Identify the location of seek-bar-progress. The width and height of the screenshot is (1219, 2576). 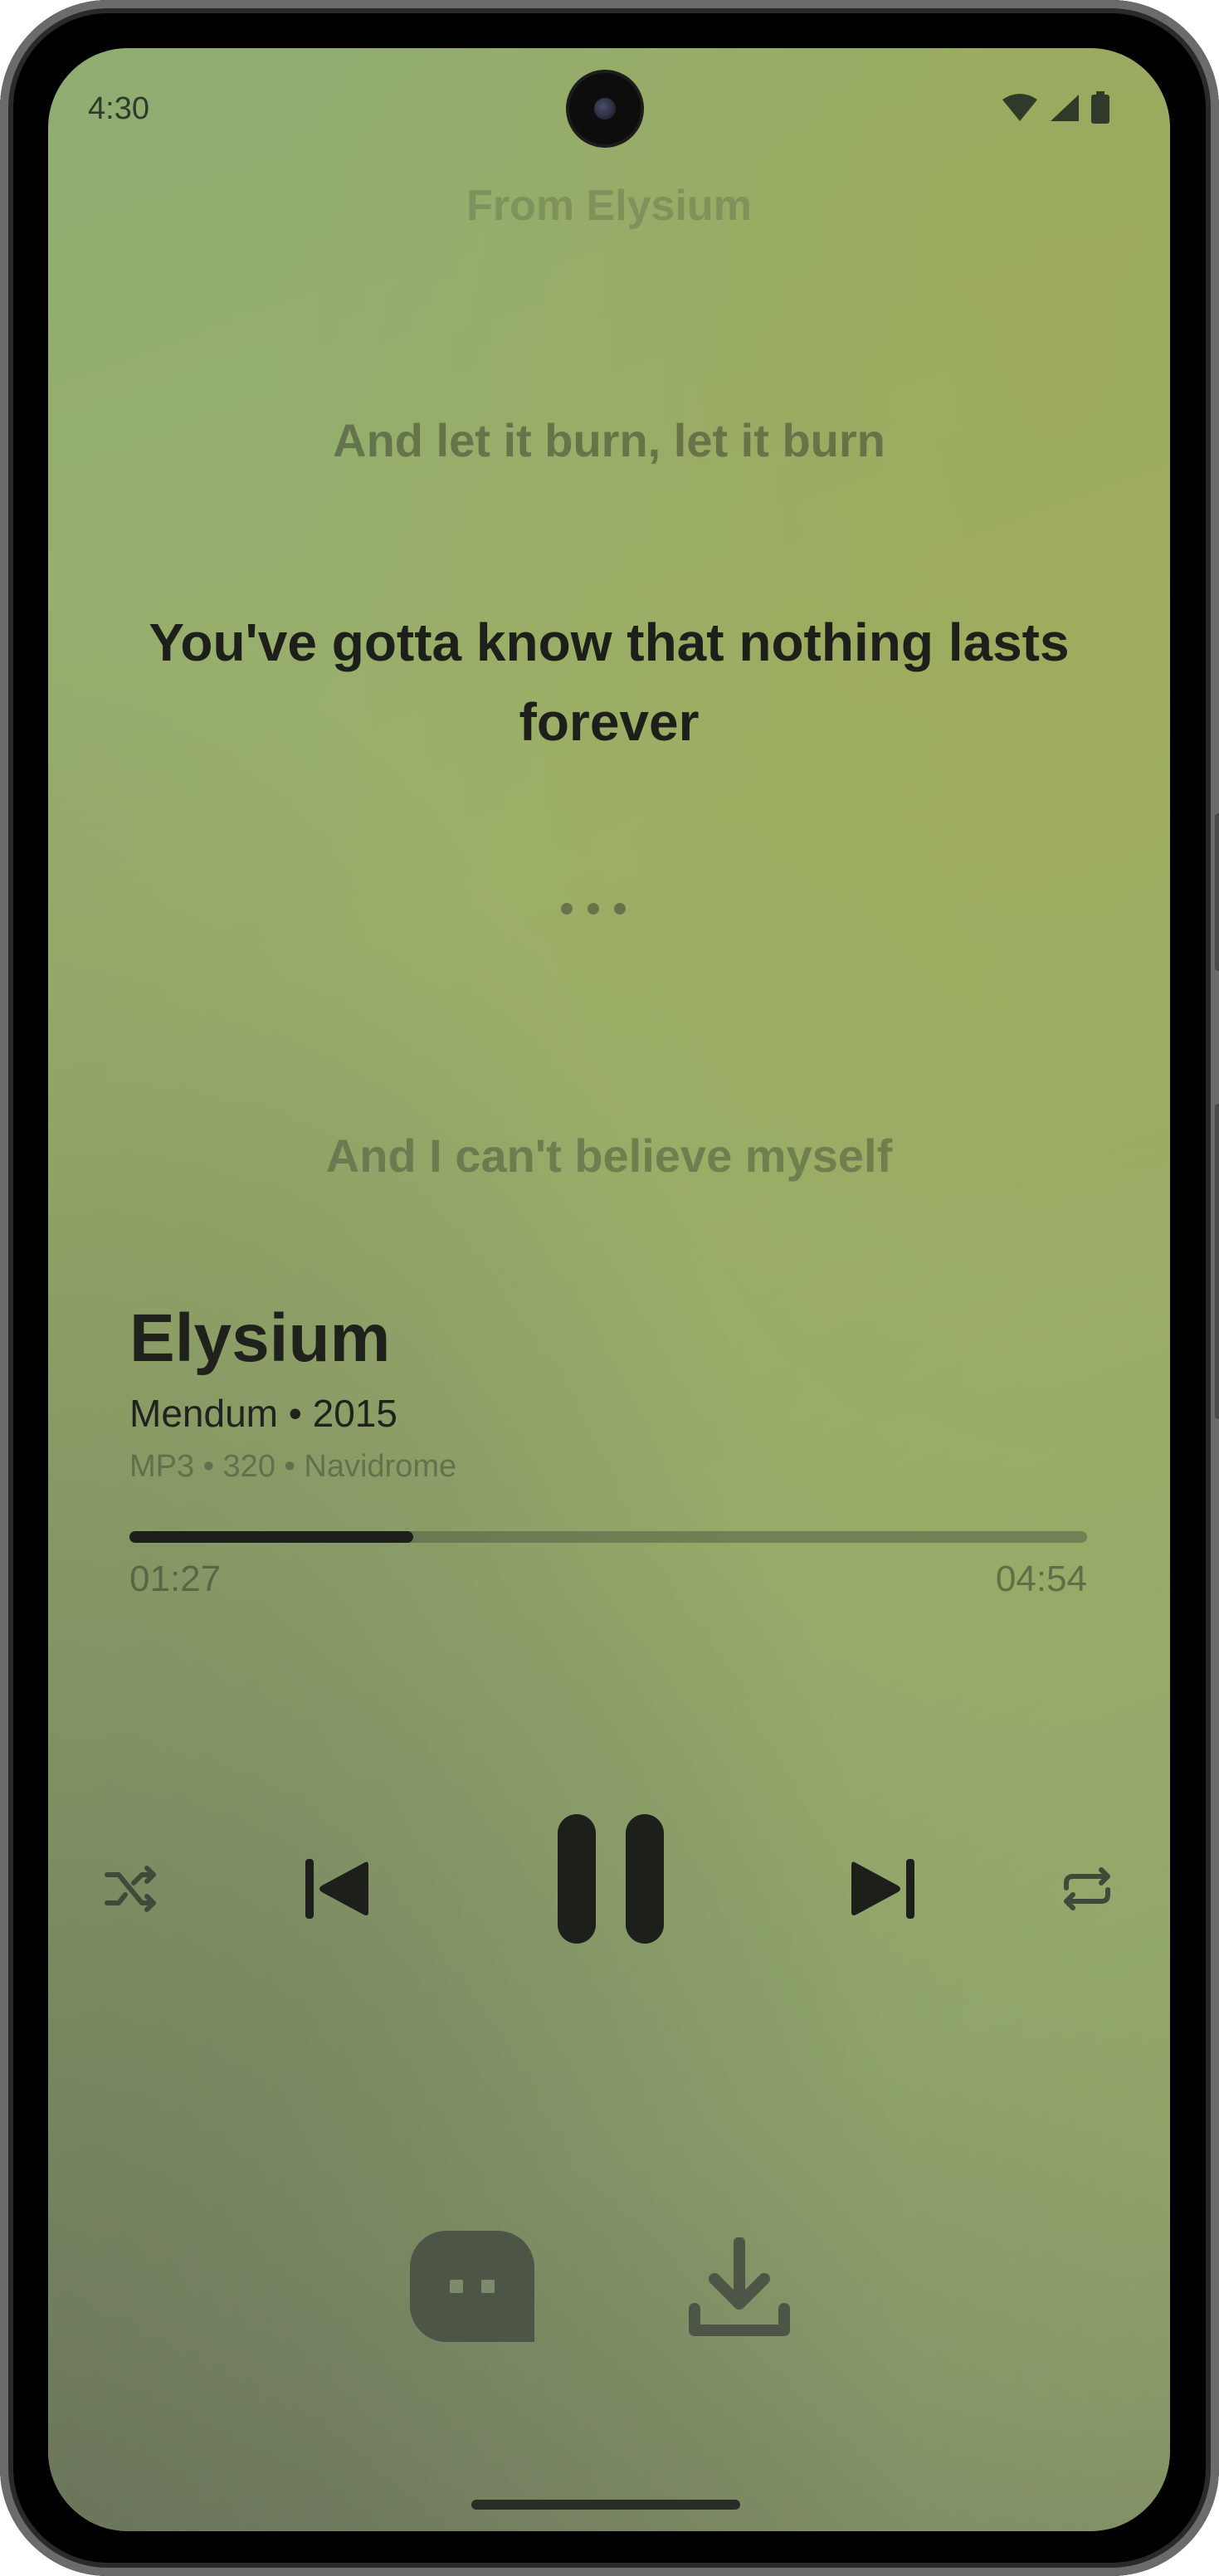
(271, 1537).